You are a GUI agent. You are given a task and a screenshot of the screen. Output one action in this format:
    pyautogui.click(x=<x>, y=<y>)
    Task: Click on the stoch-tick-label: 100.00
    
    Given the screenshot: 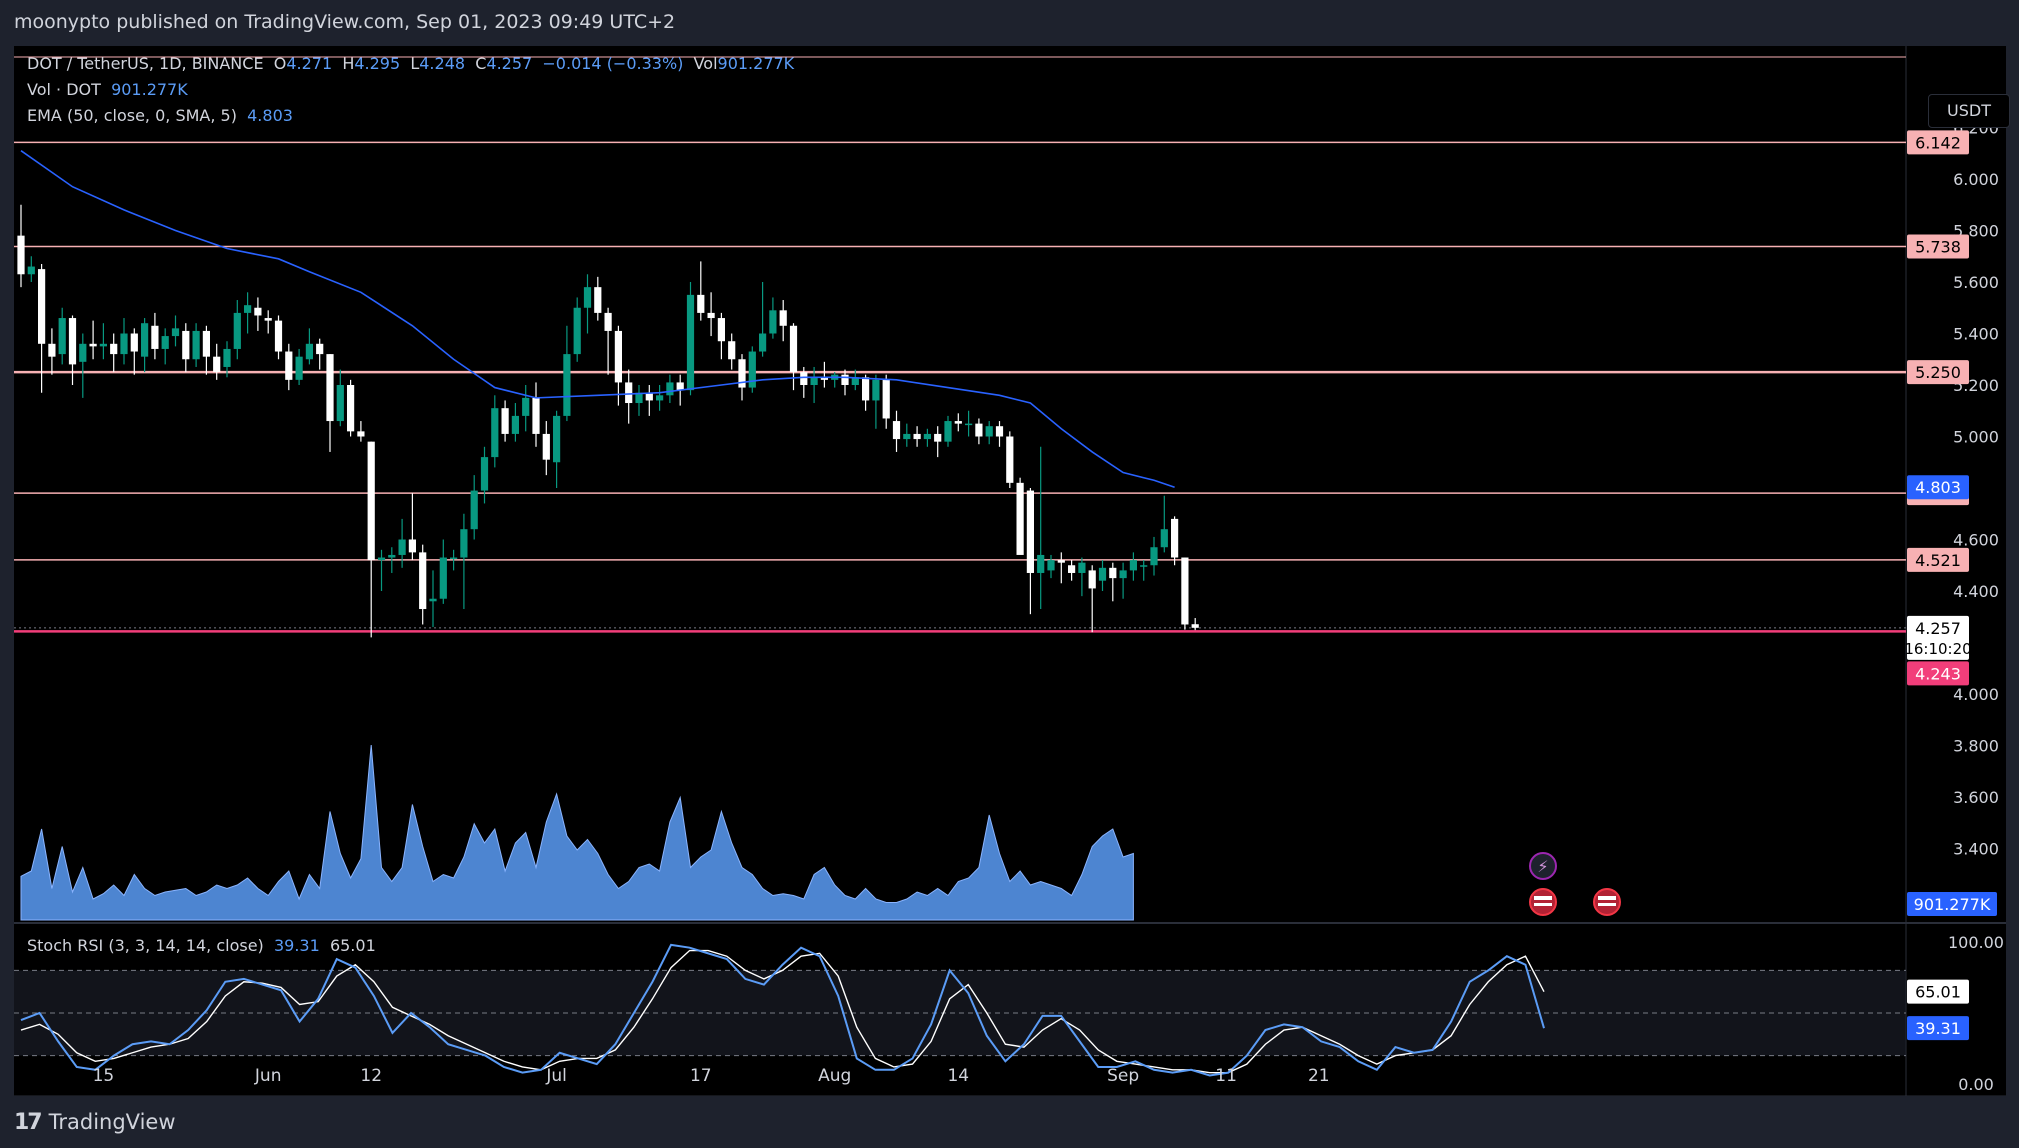 What is the action you would take?
    pyautogui.click(x=1976, y=942)
    